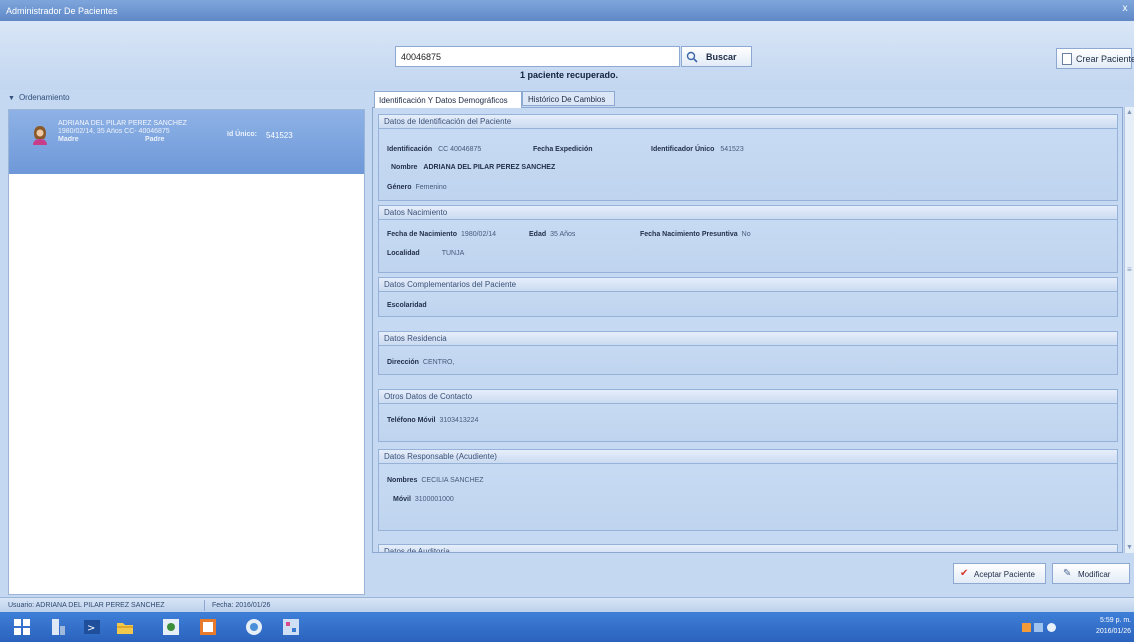  I want to click on genero-field: Género Femenino, so click(417, 187).